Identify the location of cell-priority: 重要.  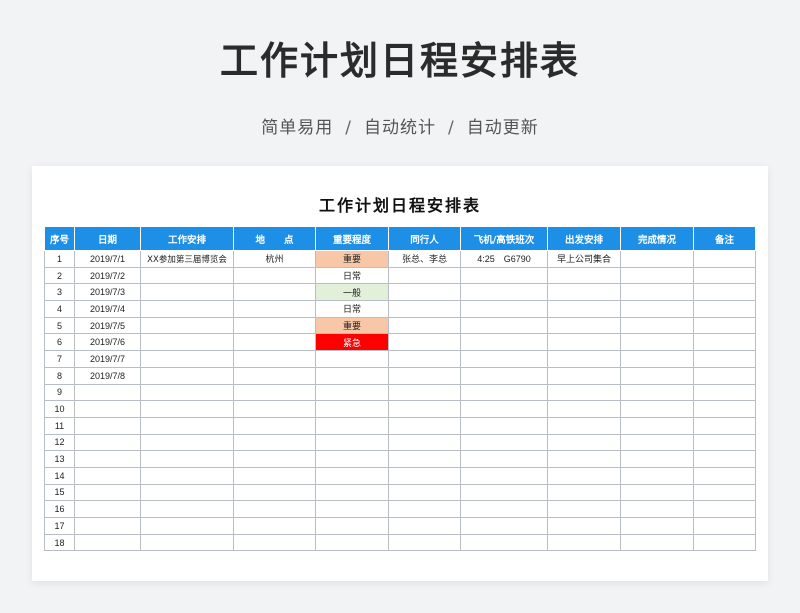
(352, 325).